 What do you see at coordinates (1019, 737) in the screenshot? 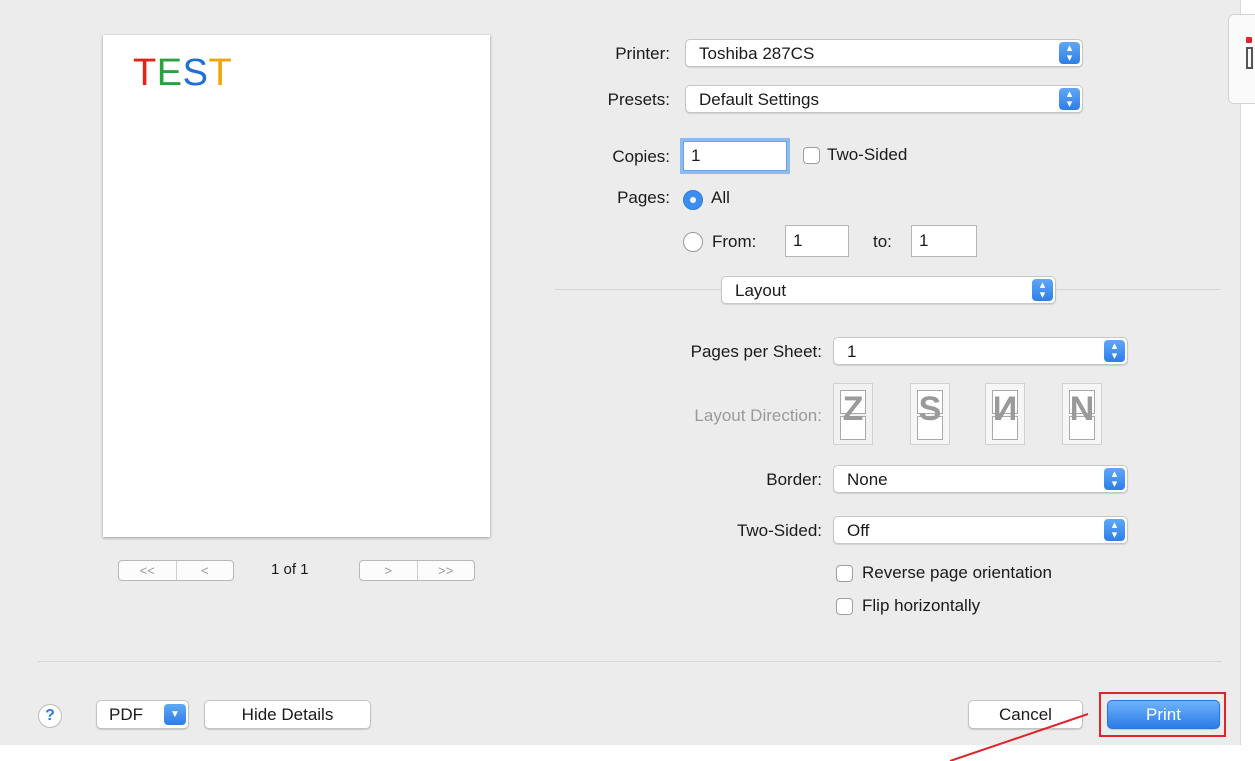
I see `annotation-arrow` at bounding box center [1019, 737].